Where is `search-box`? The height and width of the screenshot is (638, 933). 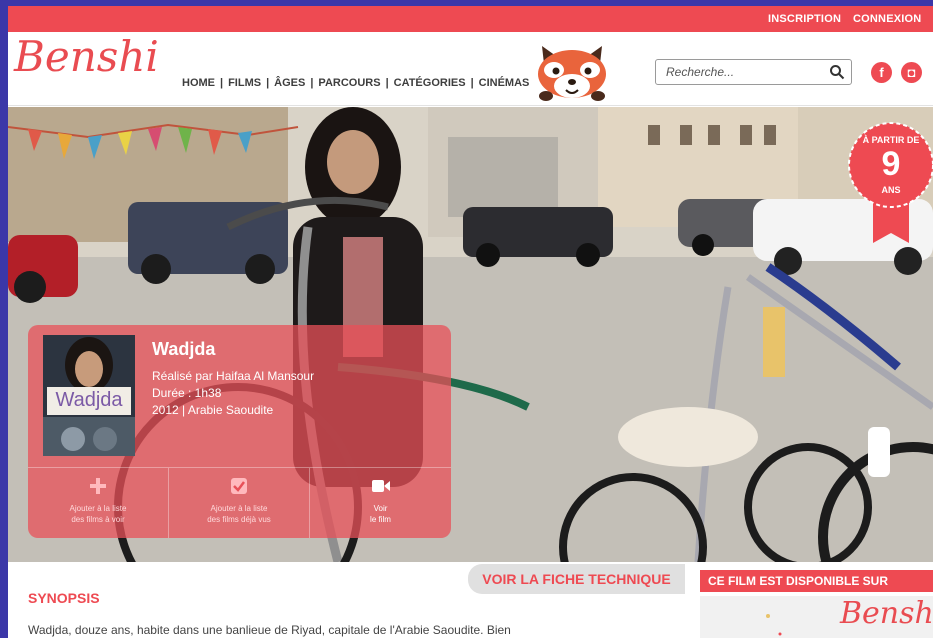 search-box is located at coordinates (753, 72).